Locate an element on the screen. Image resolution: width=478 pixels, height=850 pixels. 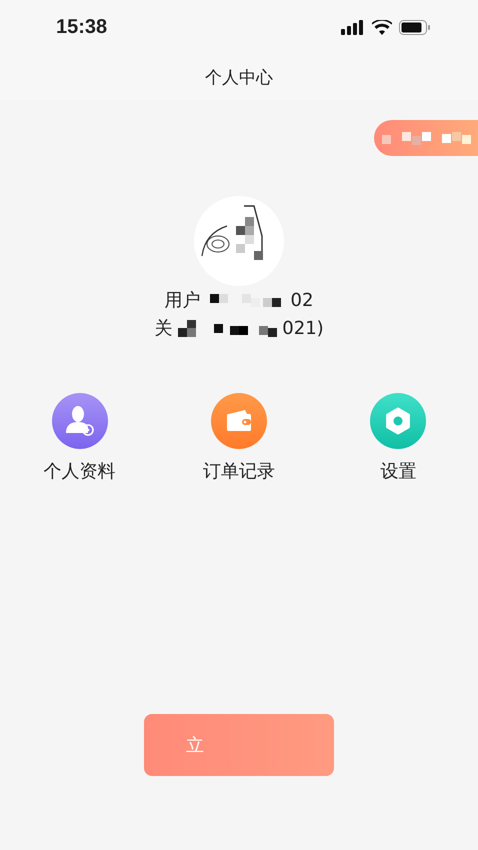
menu-item: 订单记录 is located at coordinates (239, 438).